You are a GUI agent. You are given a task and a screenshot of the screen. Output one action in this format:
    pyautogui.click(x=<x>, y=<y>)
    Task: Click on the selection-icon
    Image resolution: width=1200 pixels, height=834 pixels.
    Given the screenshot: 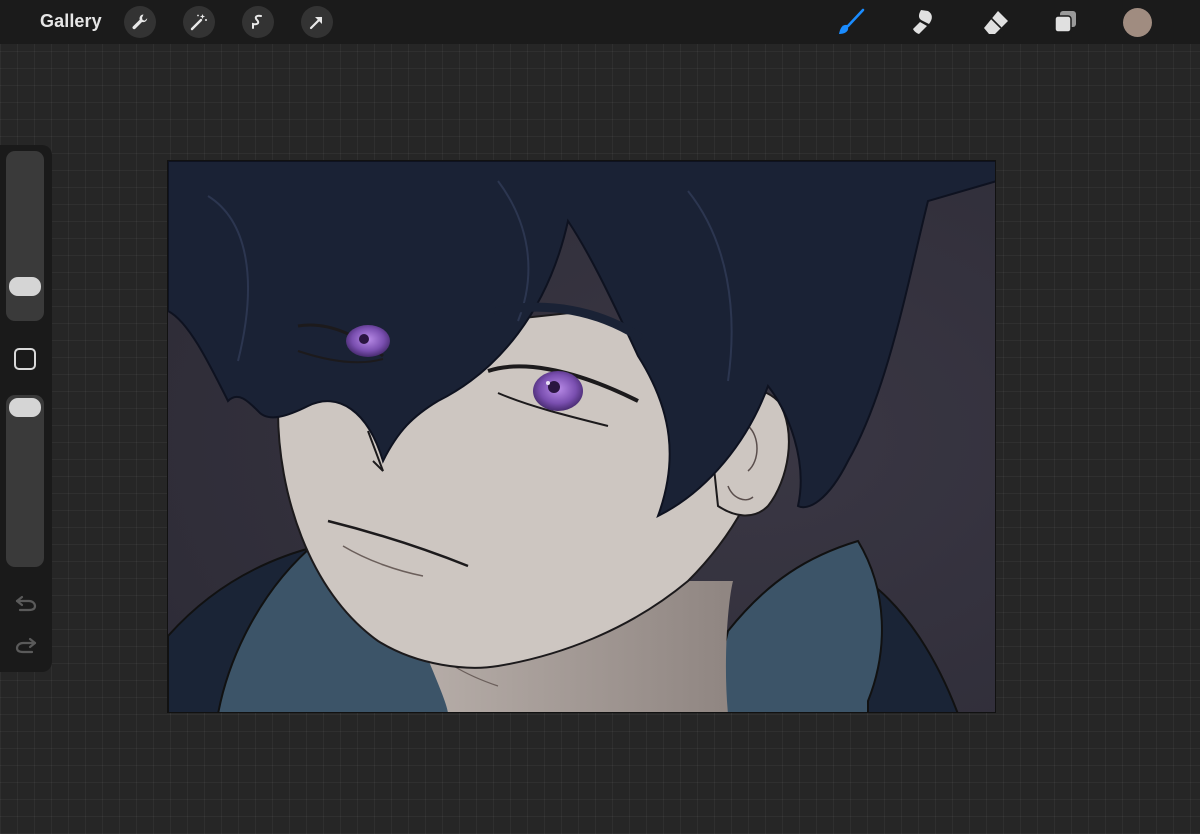 What is the action you would take?
    pyautogui.click(x=257, y=21)
    